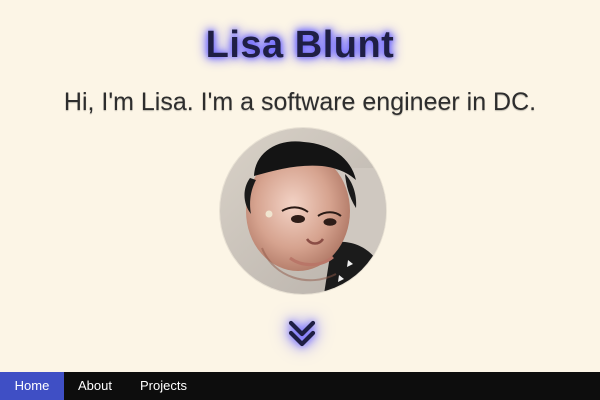 The width and height of the screenshot is (600, 400). What do you see at coordinates (300, 45) in the screenshot?
I see `page-title: Lisa Blunt` at bounding box center [300, 45].